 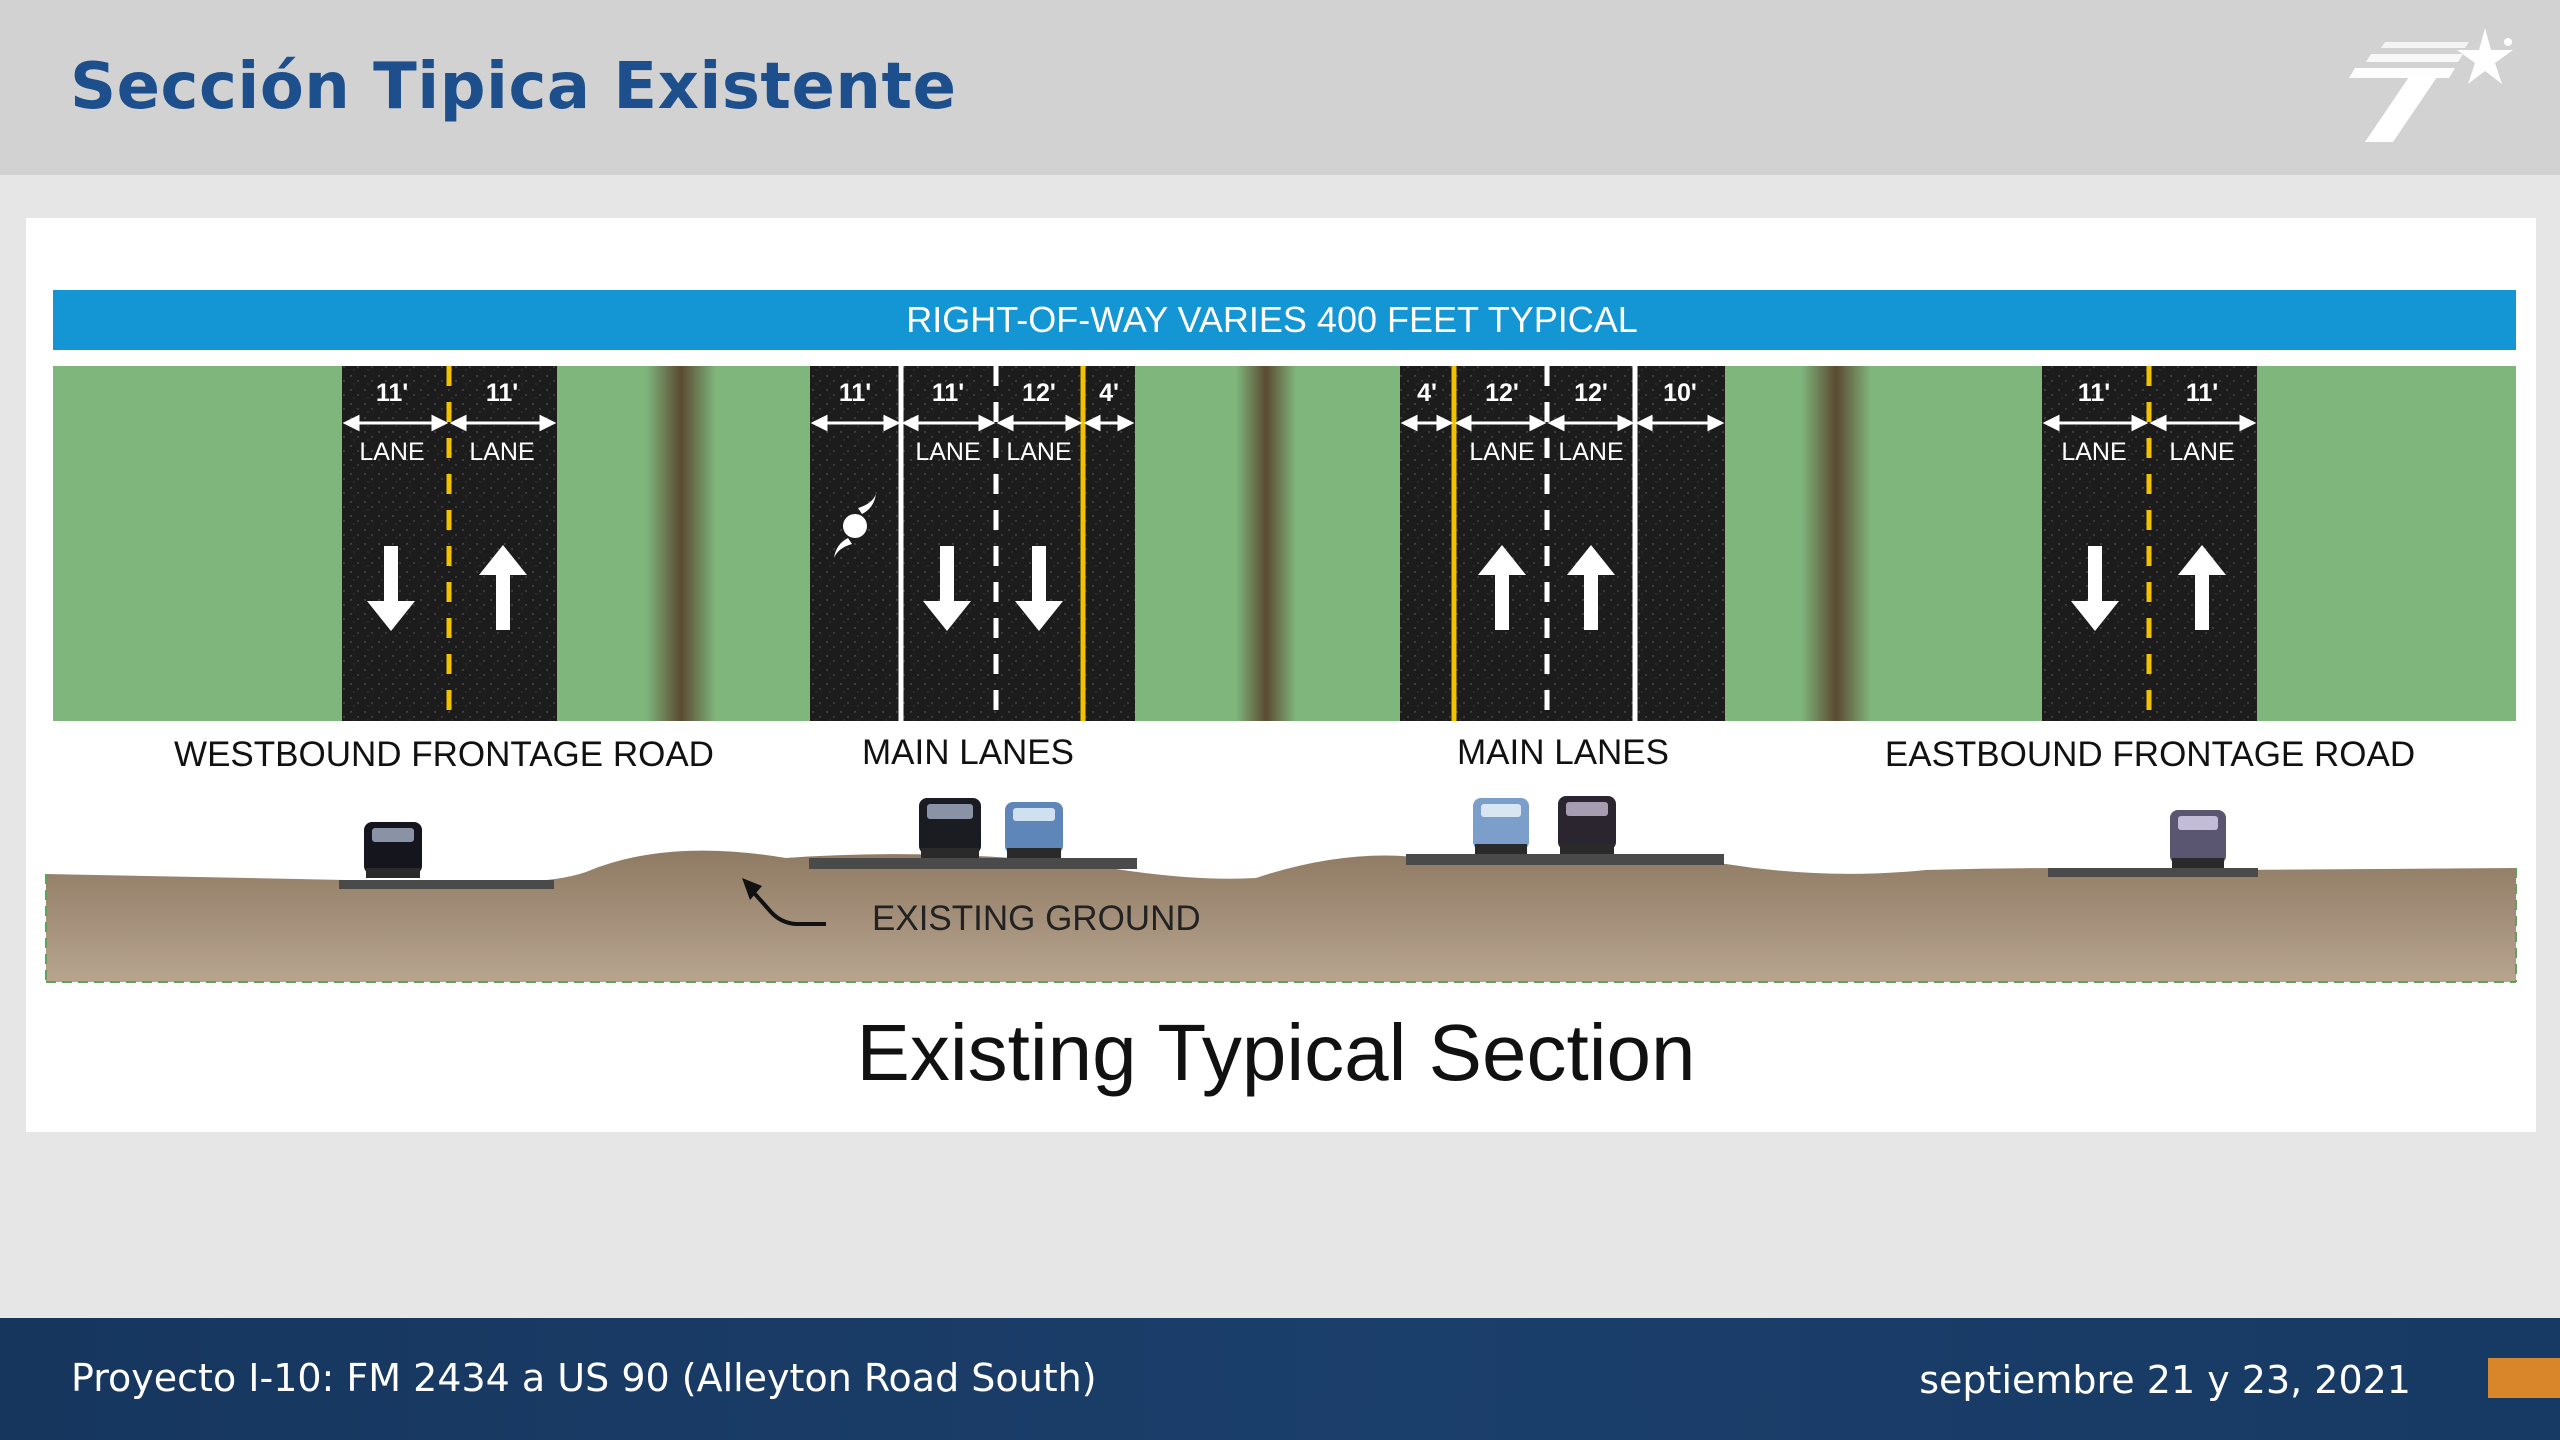 What do you see at coordinates (1276, 1052) in the screenshot?
I see `diagram-caption: Existing Typical Section` at bounding box center [1276, 1052].